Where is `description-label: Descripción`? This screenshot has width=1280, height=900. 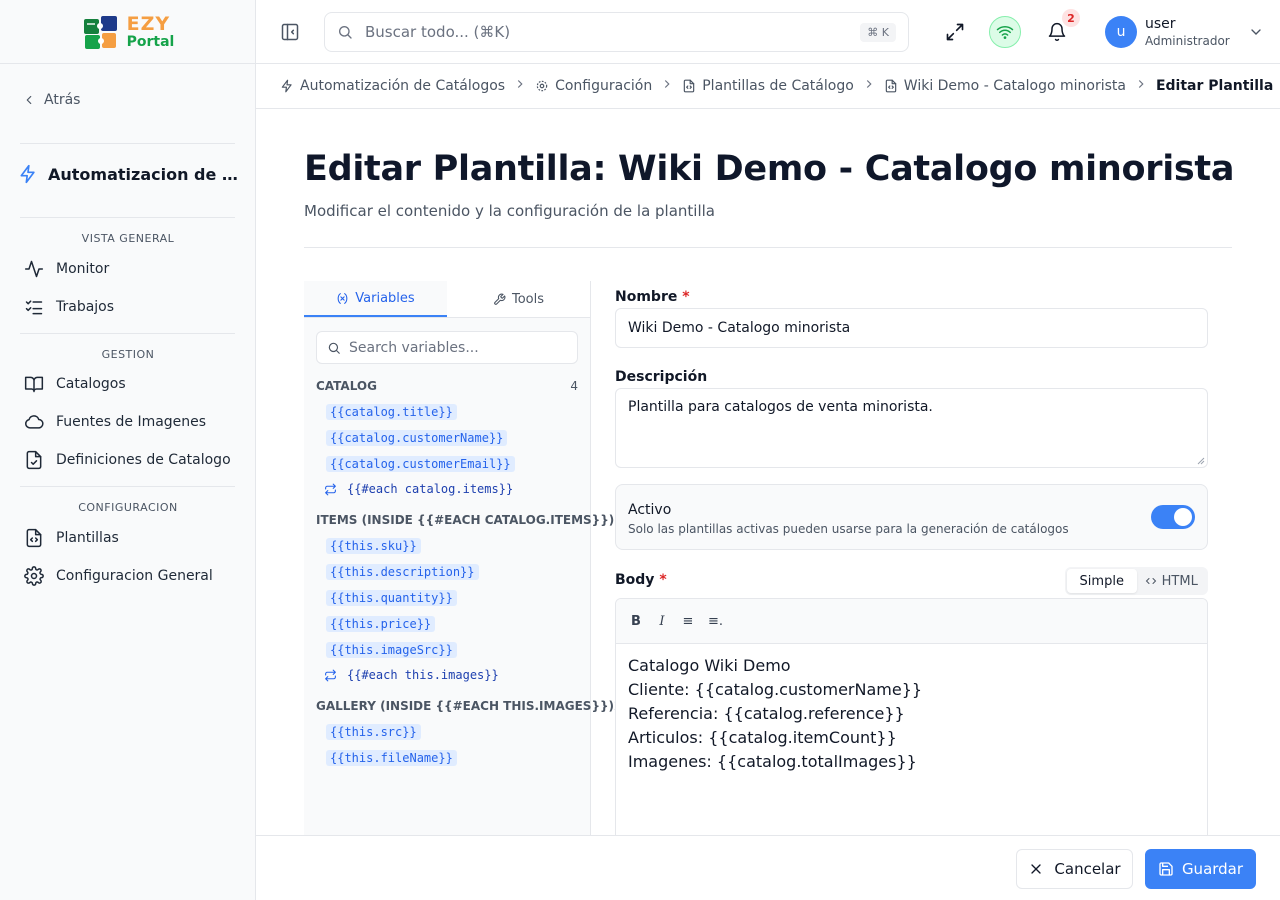 description-label: Descripción is located at coordinates (661, 377).